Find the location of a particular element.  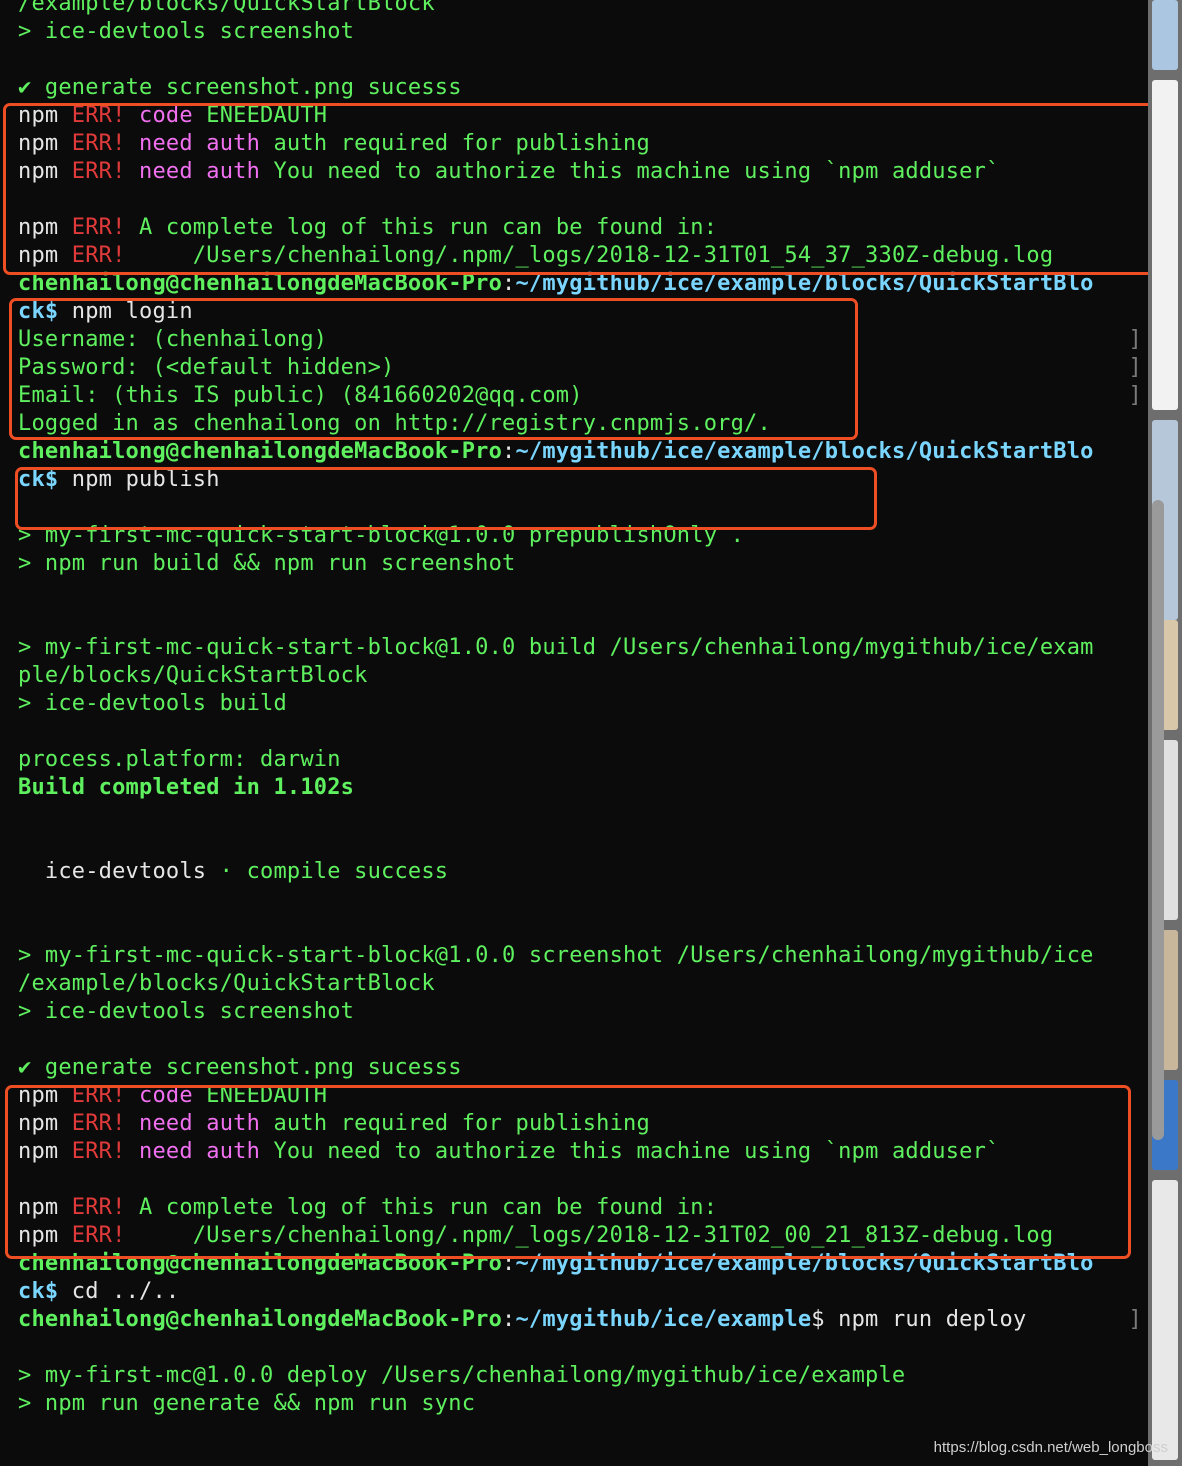

terminal-line: ck$ npm login is located at coordinates (574, 312).